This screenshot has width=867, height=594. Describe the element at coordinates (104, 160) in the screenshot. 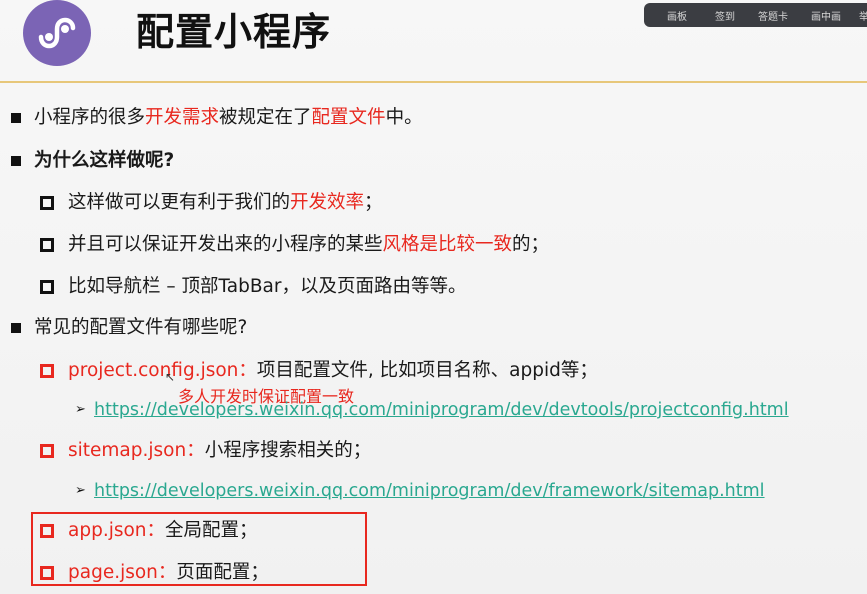

I see `bullet-why-heading: 为什么这样做呢?` at that location.